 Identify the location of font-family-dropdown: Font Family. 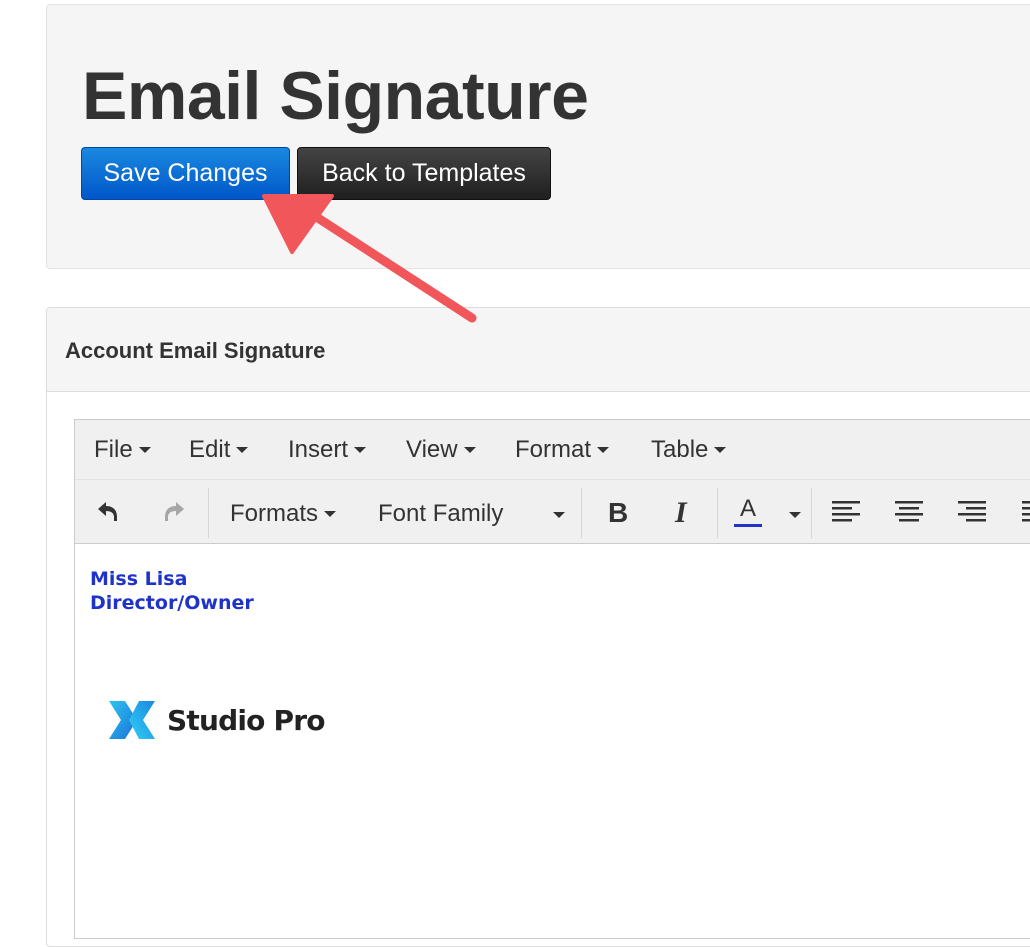
(440, 514).